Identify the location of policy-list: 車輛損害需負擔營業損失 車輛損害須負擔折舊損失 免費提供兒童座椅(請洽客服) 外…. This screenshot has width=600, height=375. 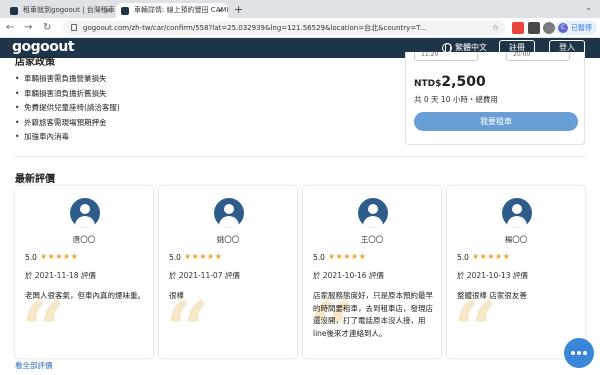
(67, 108).